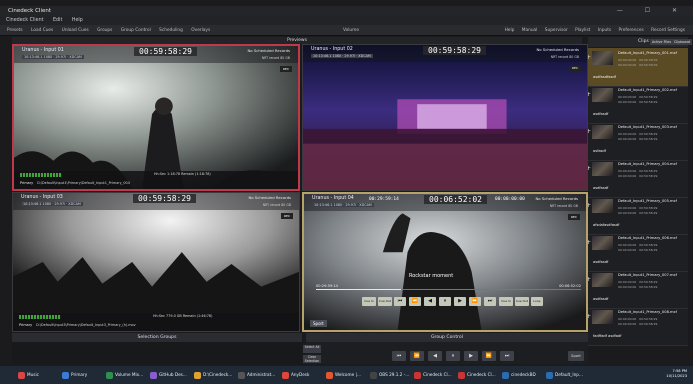  Describe the element at coordinates (537, 301) in the screenshot. I see `loop-button: Loop` at that location.